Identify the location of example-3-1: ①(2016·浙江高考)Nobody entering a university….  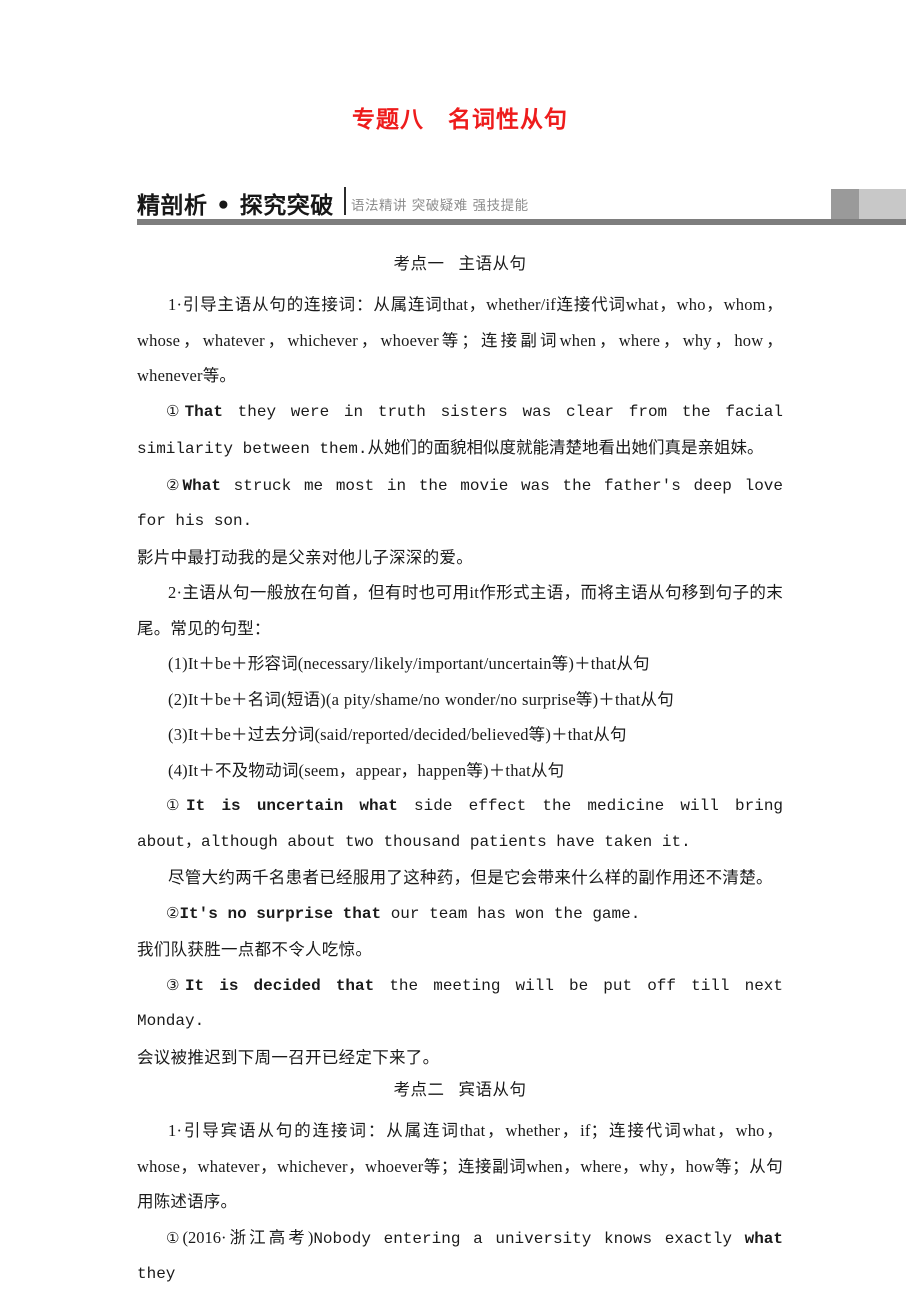
(460, 1256).